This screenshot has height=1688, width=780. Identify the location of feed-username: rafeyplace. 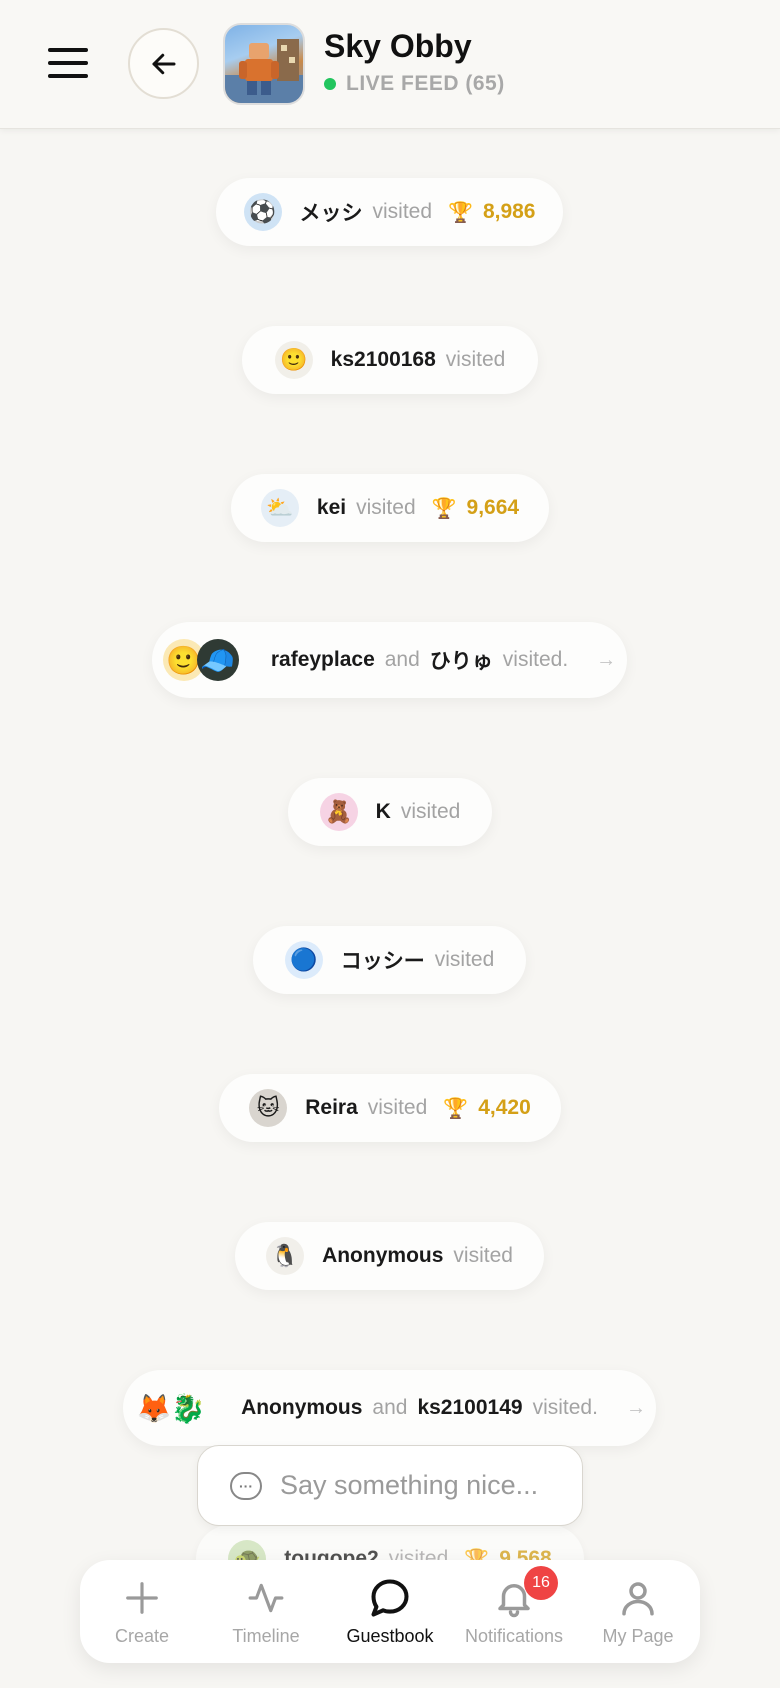
(322, 659).